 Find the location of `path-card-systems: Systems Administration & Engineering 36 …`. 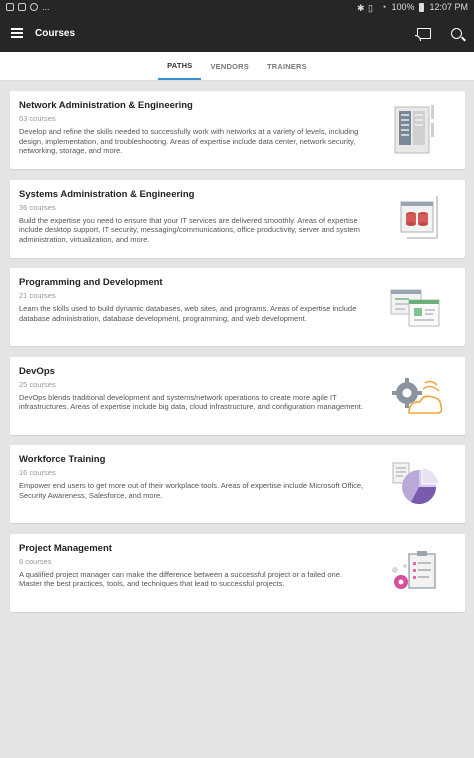

path-card-systems: Systems Administration & Engineering 36 … is located at coordinates (237, 218).